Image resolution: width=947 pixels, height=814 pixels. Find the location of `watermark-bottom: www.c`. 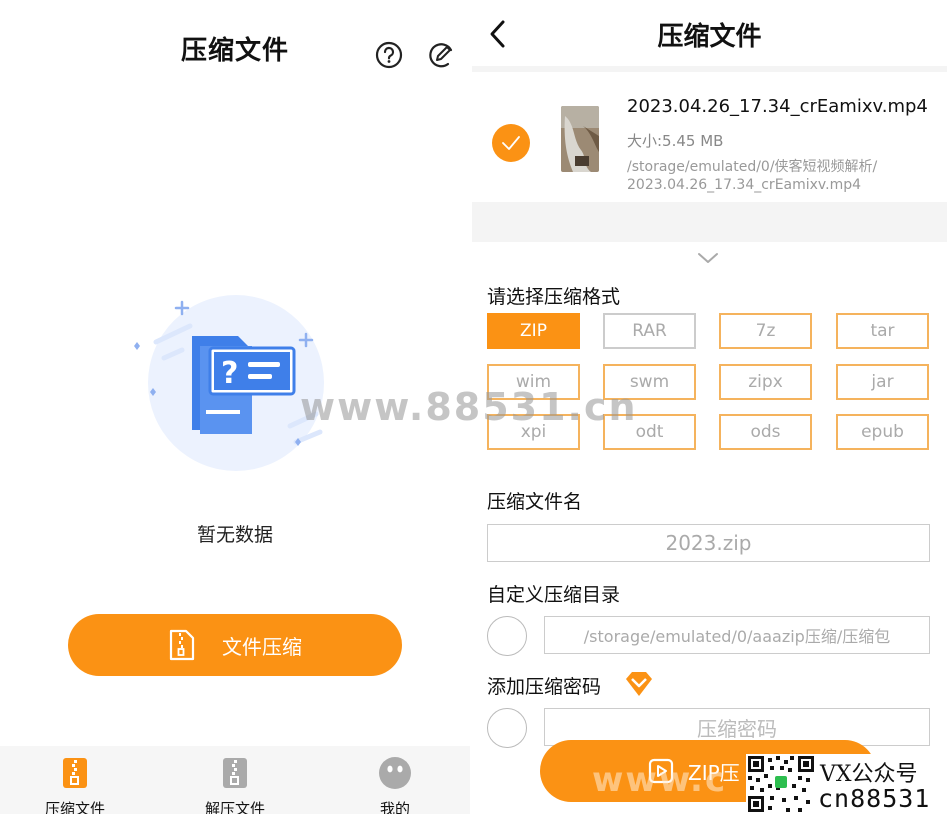

watermark-bottom: www.c is located at coordinates (660, 780).